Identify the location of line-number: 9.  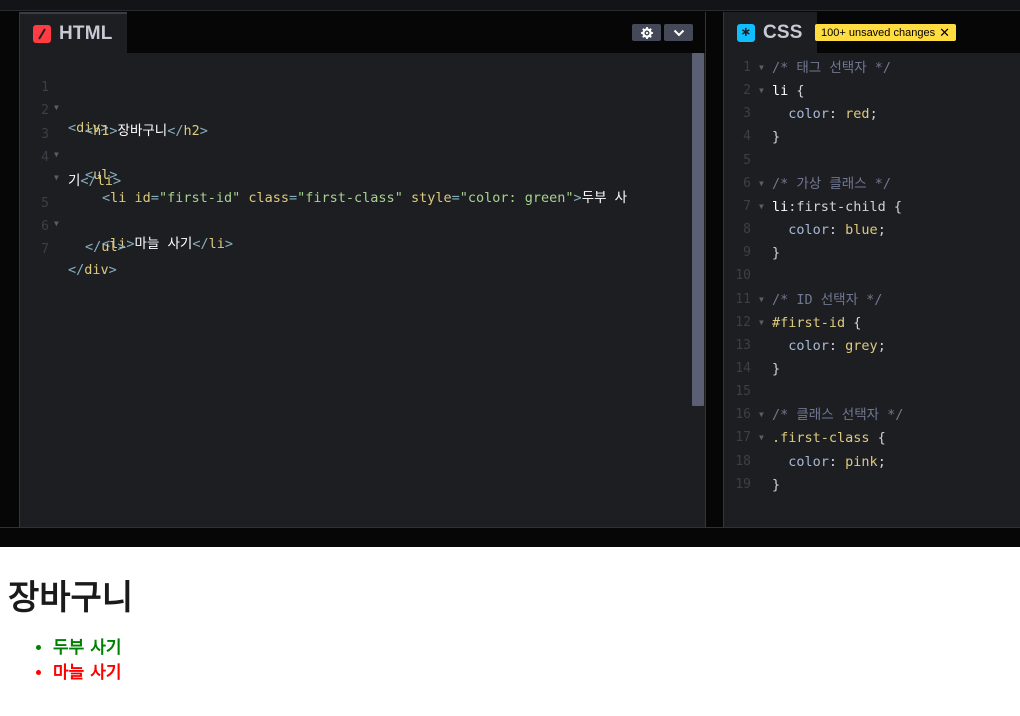
(747, 253).